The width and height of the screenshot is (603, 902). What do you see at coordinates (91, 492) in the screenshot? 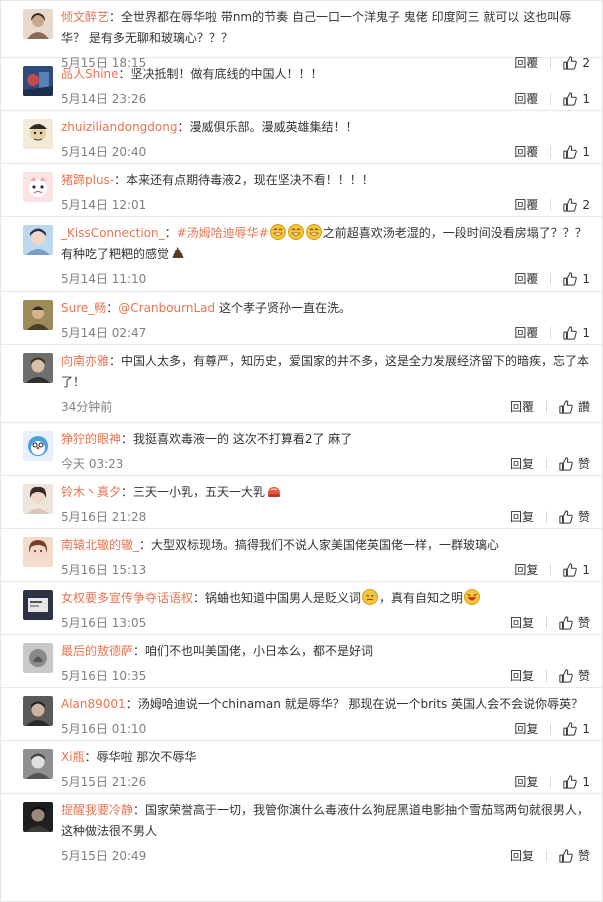
I see `comment-username: 铃木丶真夕` at bounding box center [91, 492].